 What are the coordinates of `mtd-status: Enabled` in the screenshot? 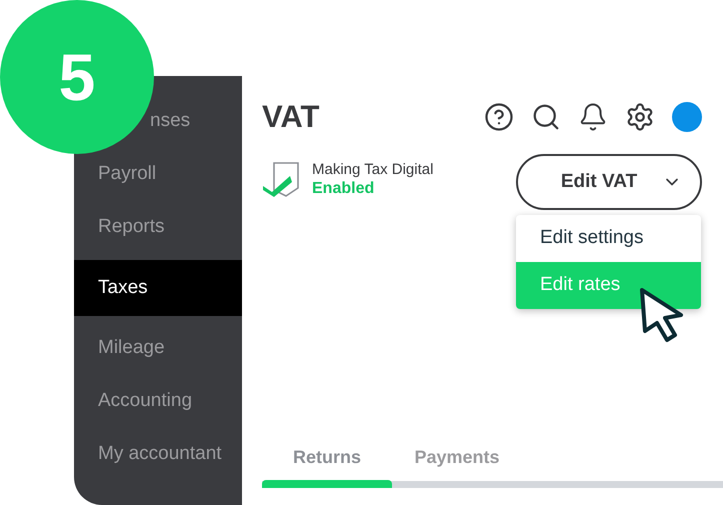 It's located at (344, 188).